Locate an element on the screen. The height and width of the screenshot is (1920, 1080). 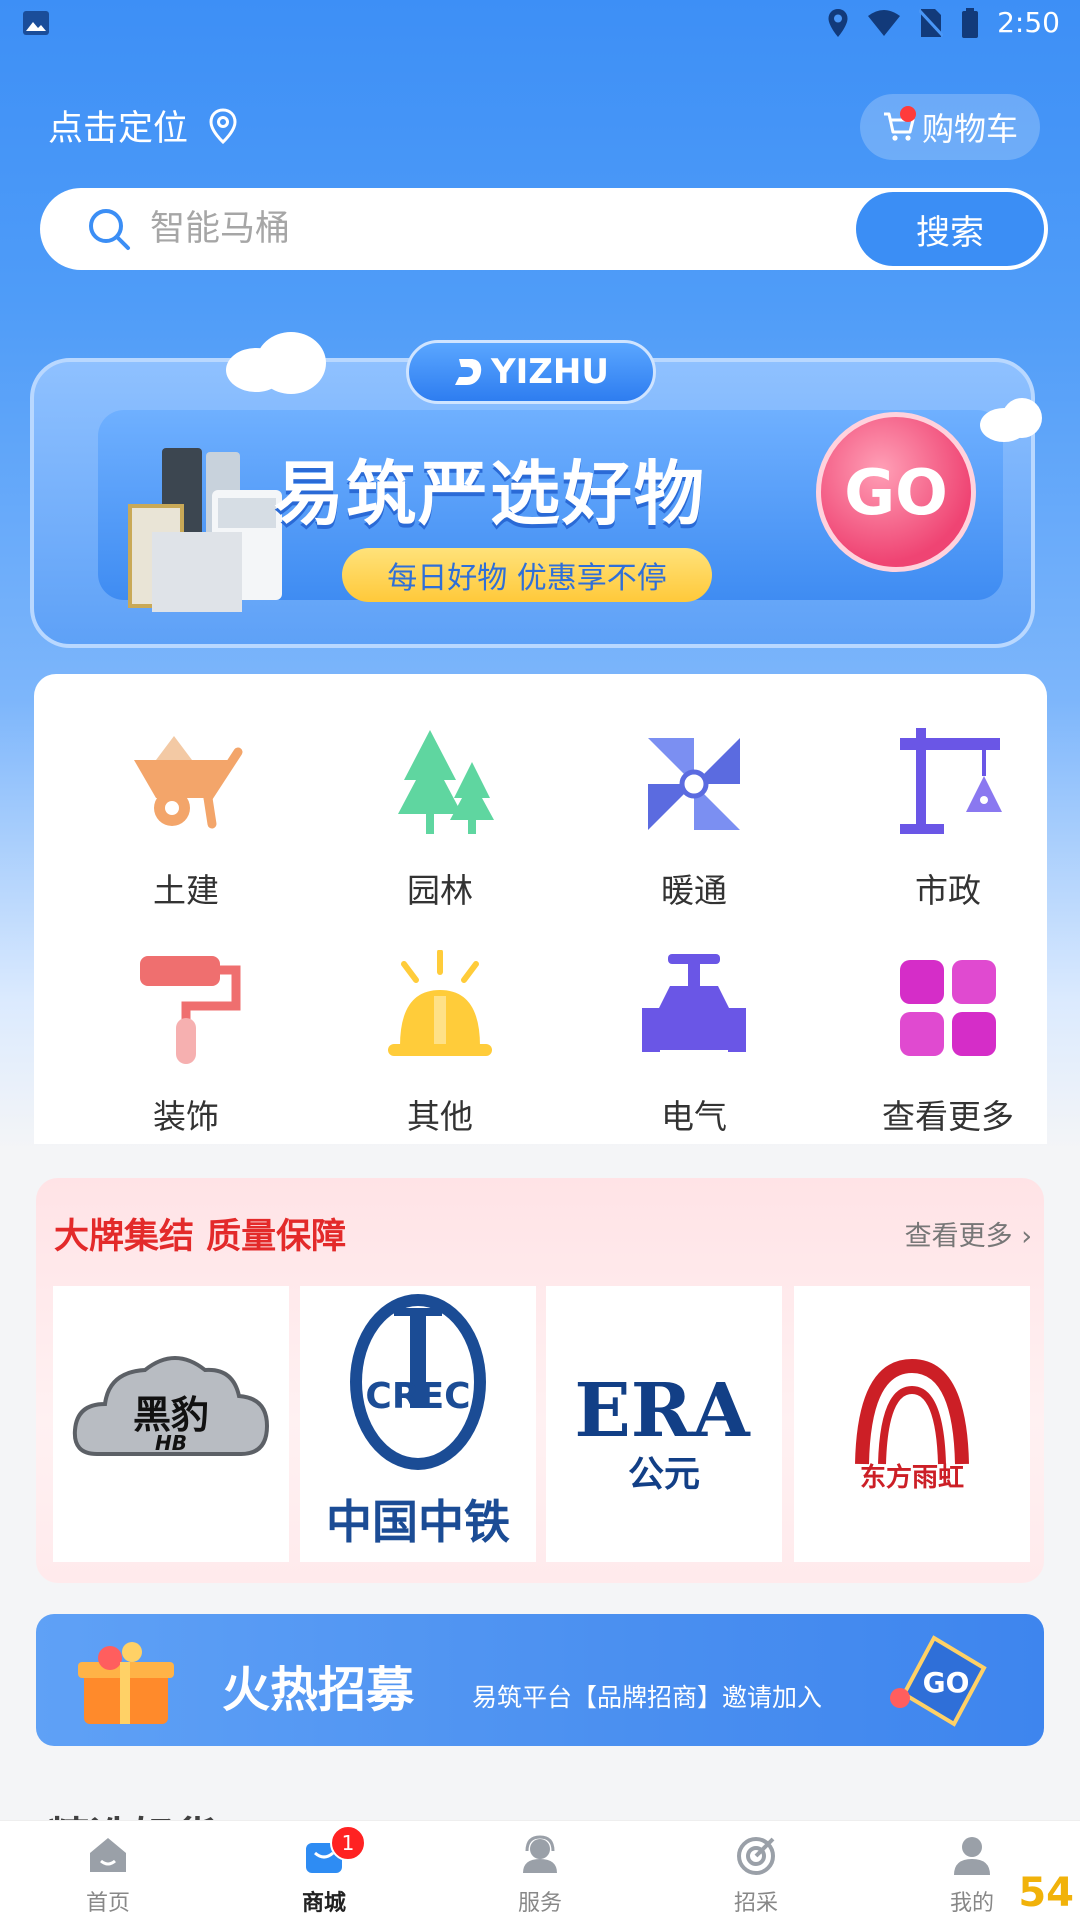
service-headset-icon is located at coordinates (540, 1854).